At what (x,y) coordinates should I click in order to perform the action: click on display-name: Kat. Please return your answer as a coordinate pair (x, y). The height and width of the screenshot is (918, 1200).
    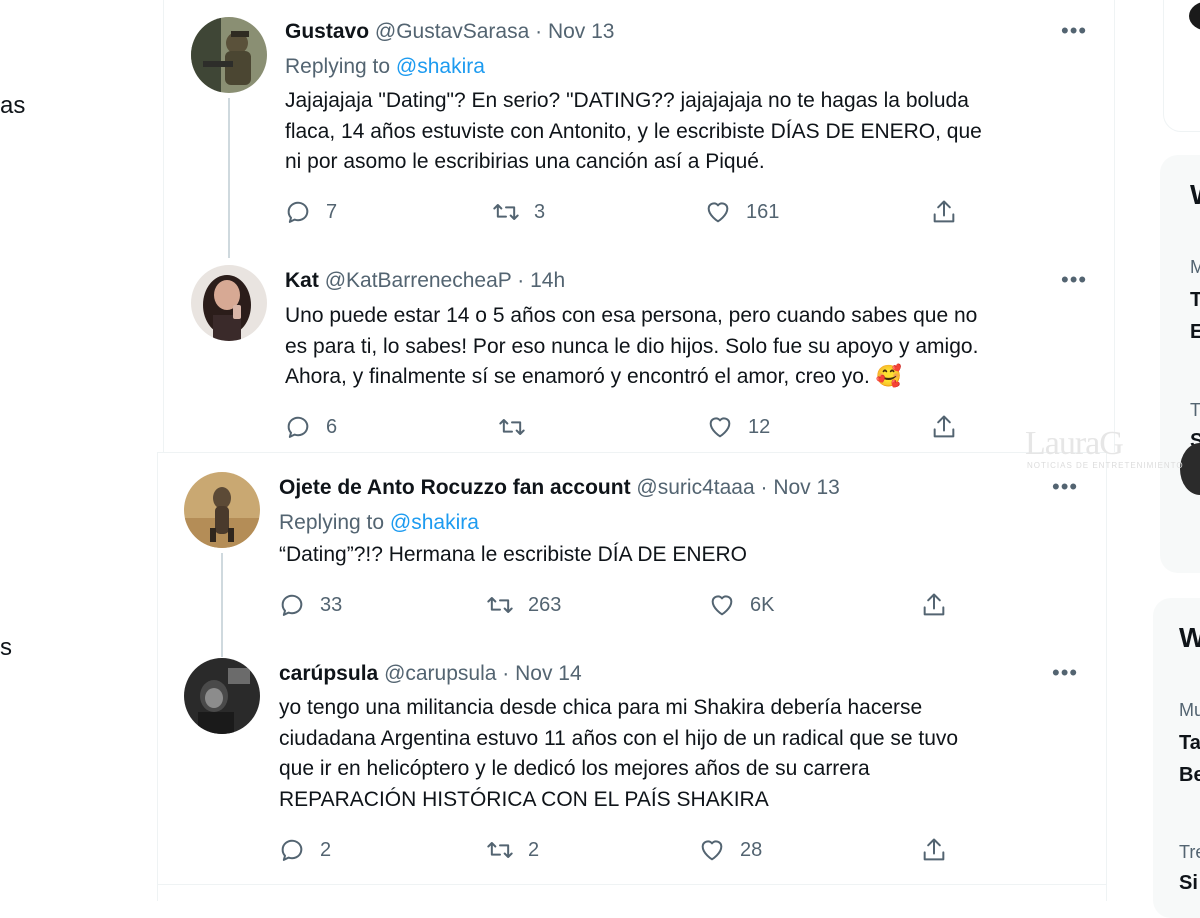
    Looking at the image, I should click on (302, 280).